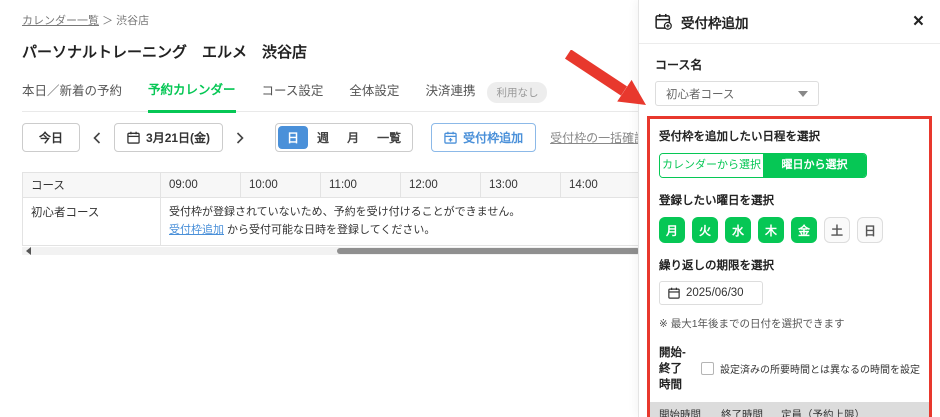 This screenshot has height=417, width=940. Describe the element at coordinates (374, 95) in the screenshot. I see `tab-global-settings: 全体設定` at that location.